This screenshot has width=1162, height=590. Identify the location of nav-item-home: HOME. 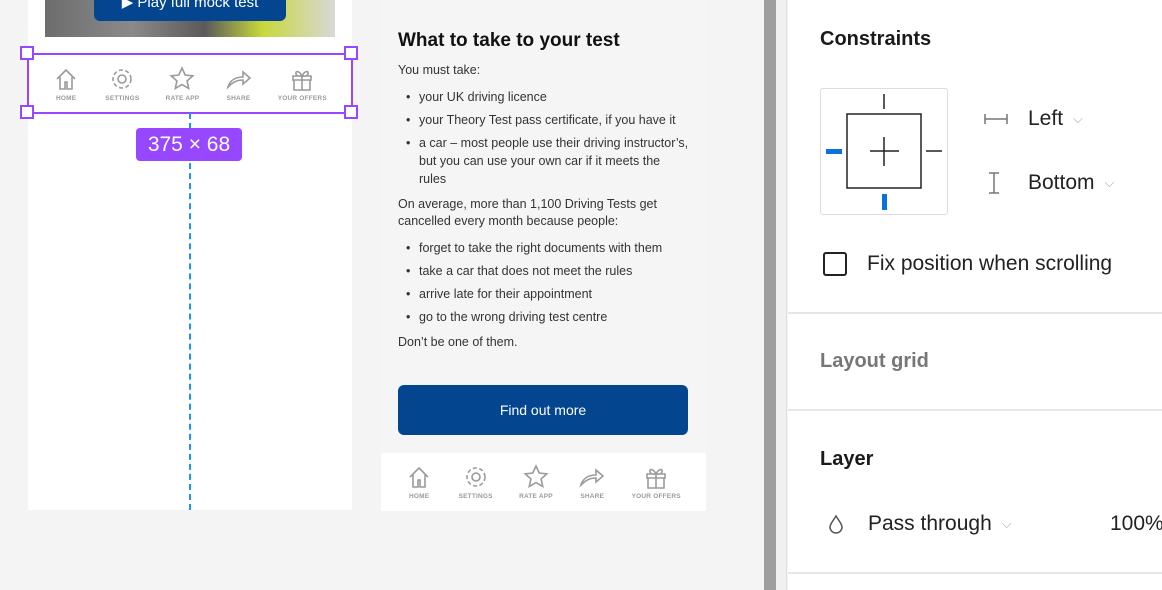
(419, 482).